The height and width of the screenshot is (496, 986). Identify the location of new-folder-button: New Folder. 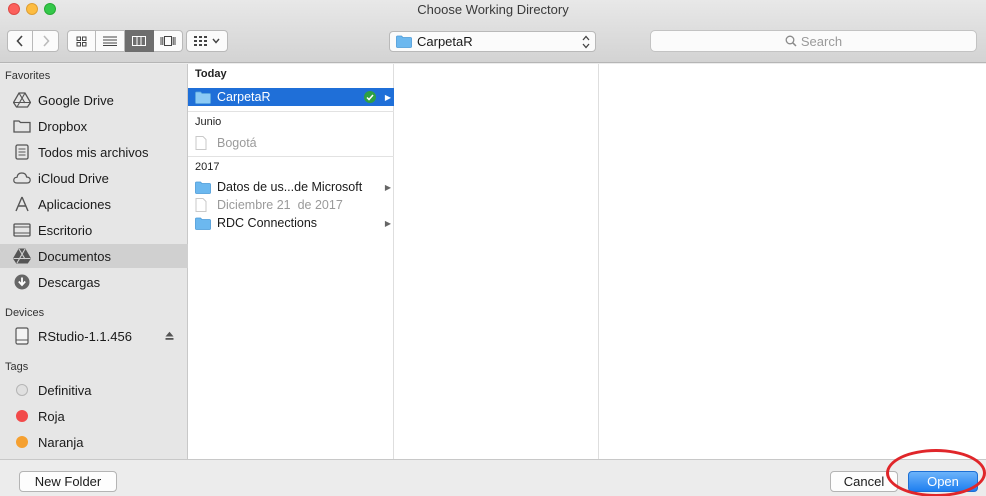
(68, 481).